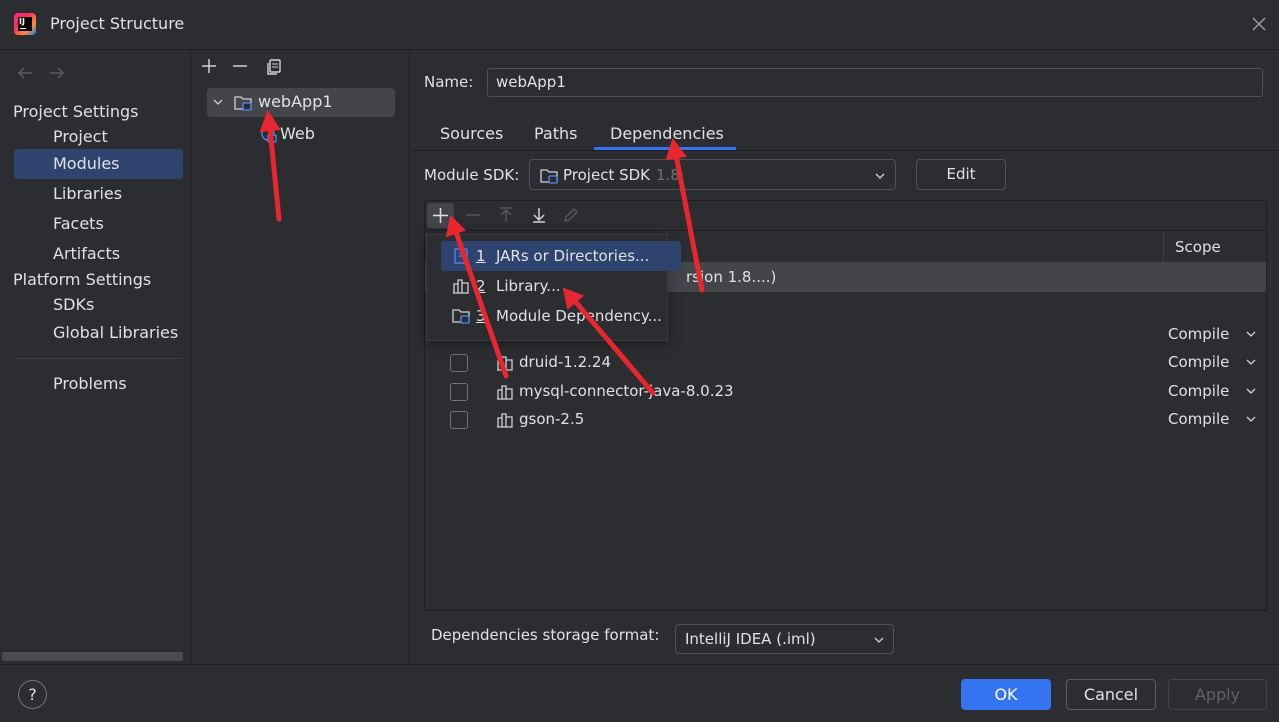 Image resolution: width=1279 pixels, height=722 pixels. I want to click on row-name: gson-2.5, so click(552, 419).